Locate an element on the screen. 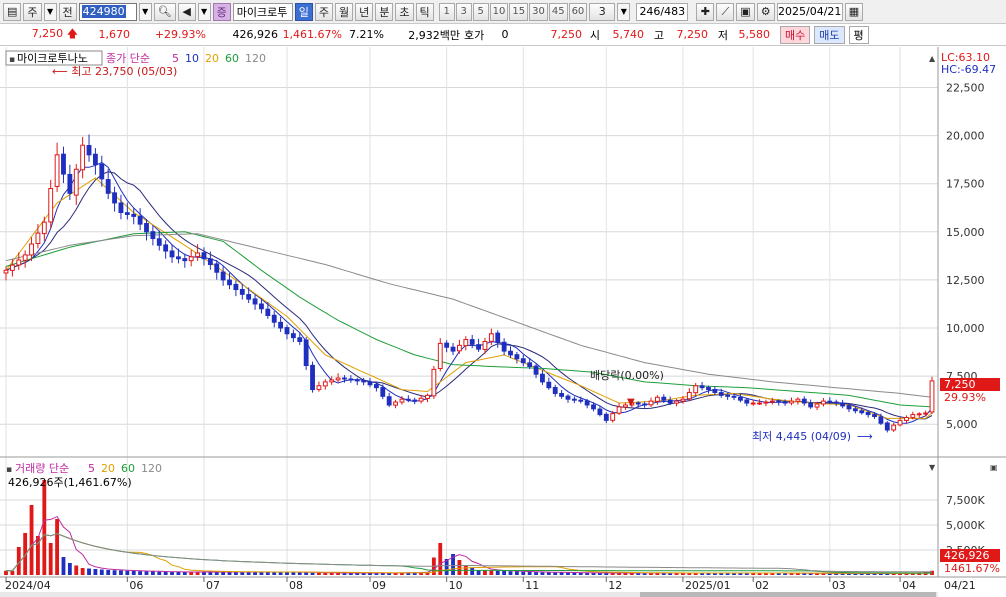 Image resolution: width=1006 pixels, height=597 pixels. time-tick-4: 09 is located at coordinates (379, 585).